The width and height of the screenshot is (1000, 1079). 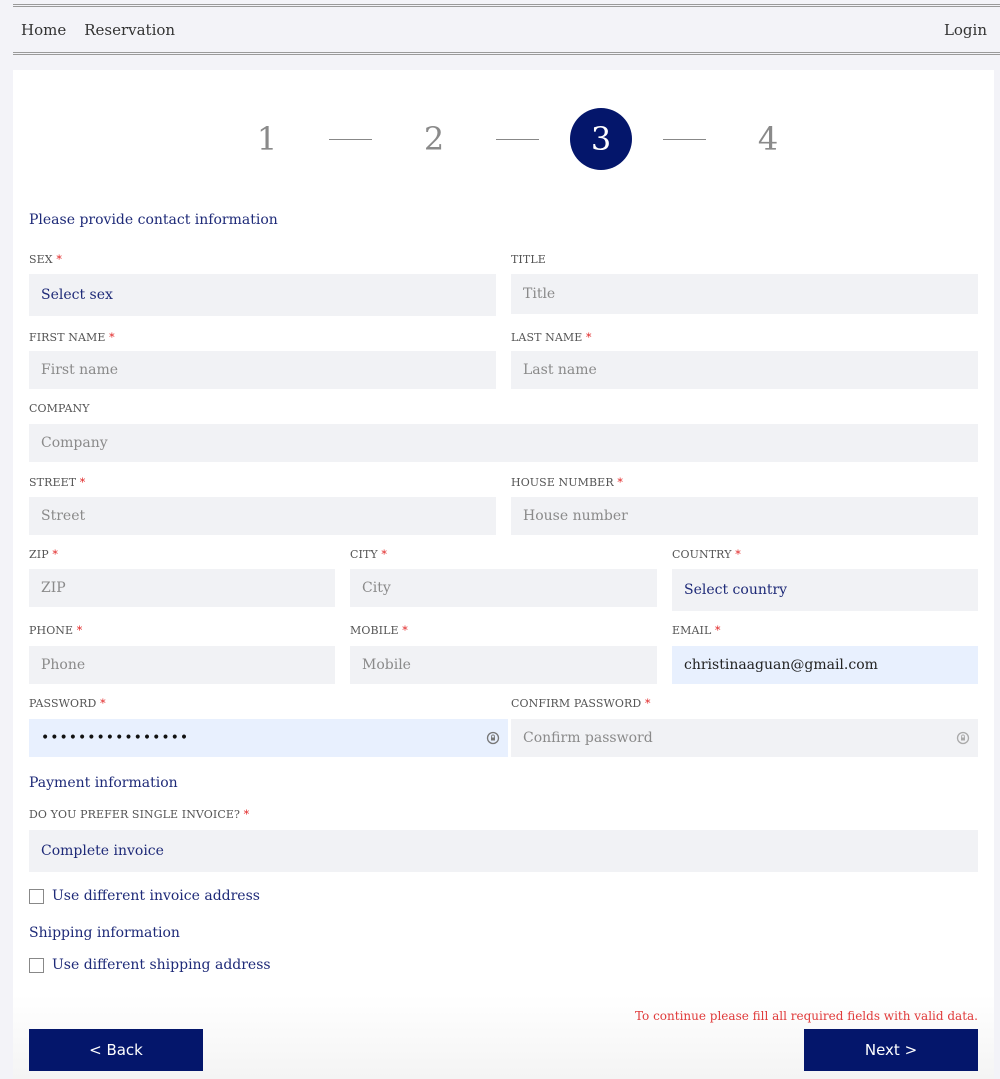 I want to click on nav-reservation-link: Reservation, so click(x=129, y=30).